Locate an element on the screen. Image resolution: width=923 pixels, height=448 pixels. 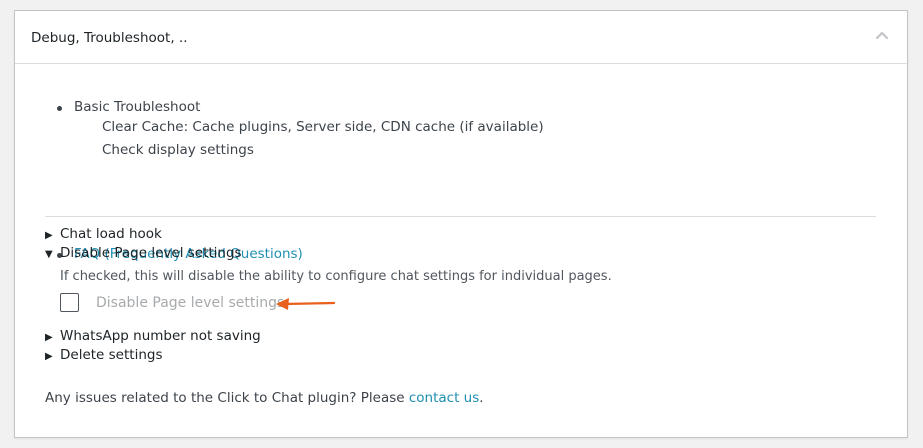
accordion-whatsapp-number-not-saving: ▶ WhatsApp number not saving is located at coordinates (153, 336).